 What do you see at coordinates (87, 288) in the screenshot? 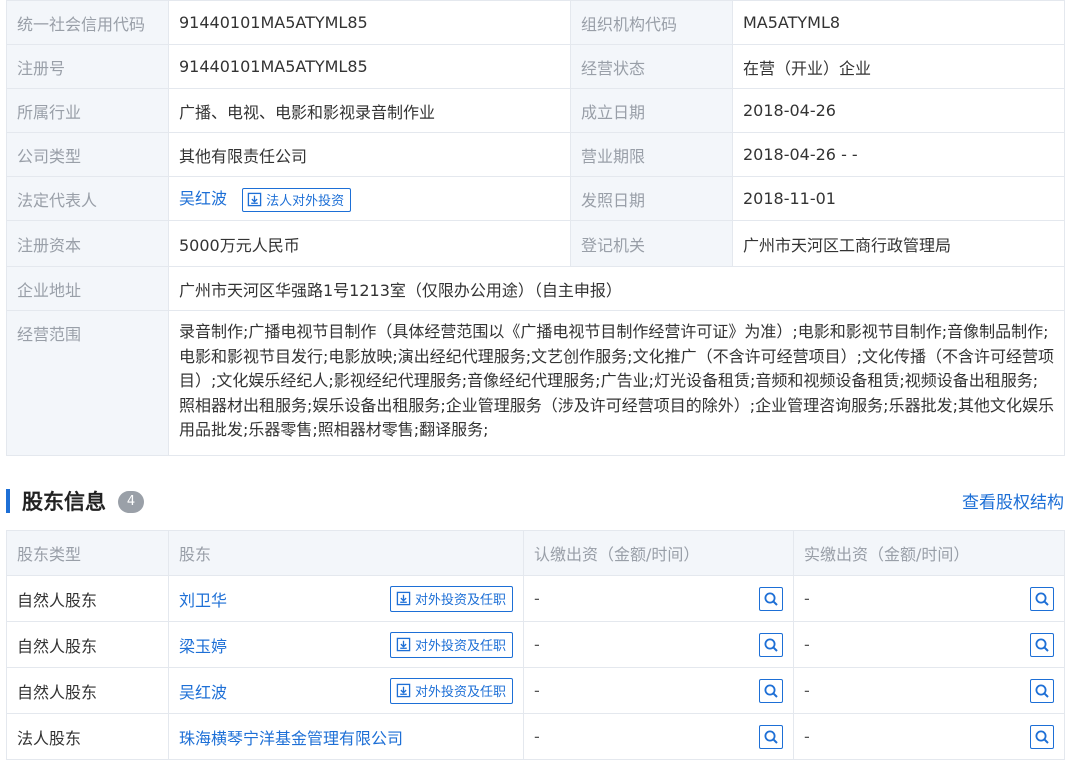
I see `address-label: 企业地址` at bounding box center [87, 288].